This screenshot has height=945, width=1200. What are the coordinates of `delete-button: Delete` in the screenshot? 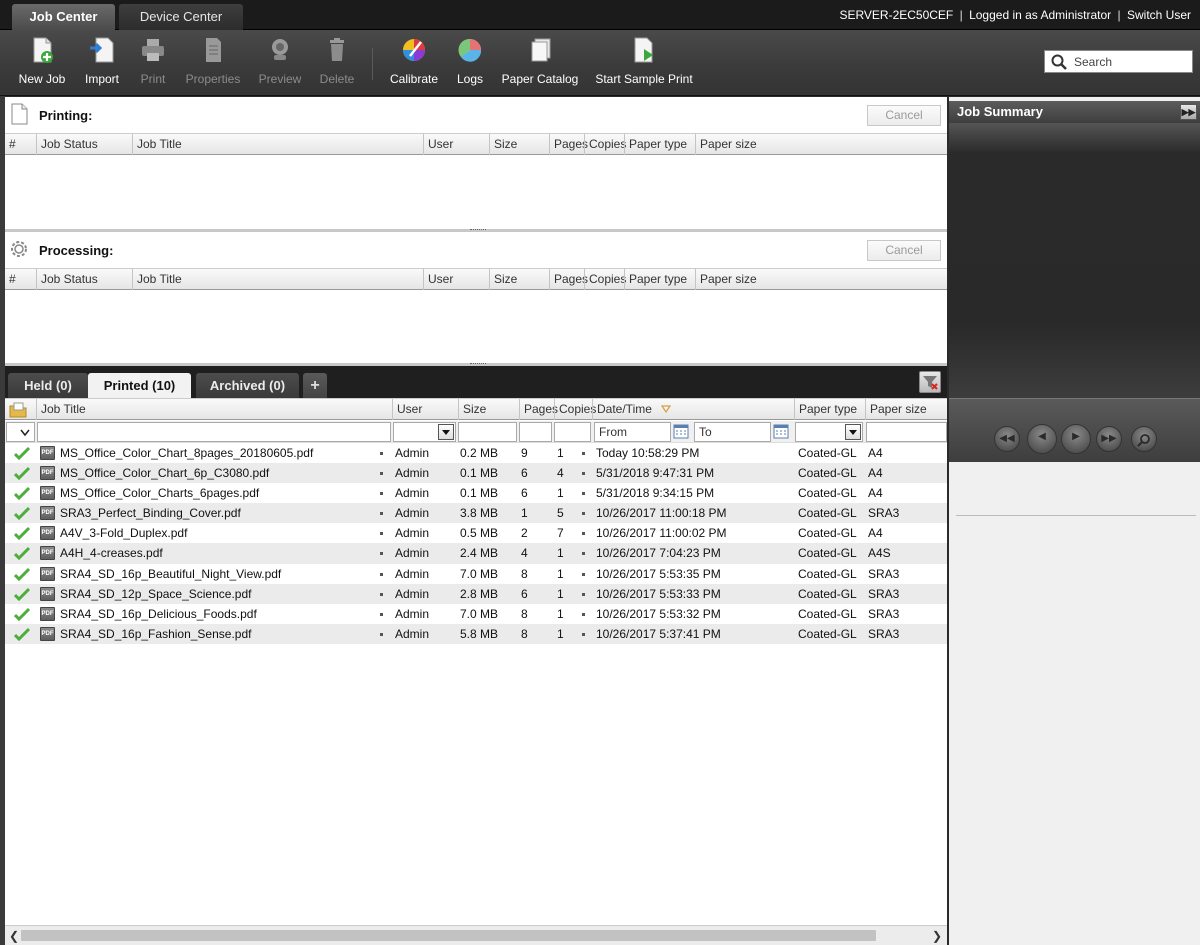 It's located at (337, 64).